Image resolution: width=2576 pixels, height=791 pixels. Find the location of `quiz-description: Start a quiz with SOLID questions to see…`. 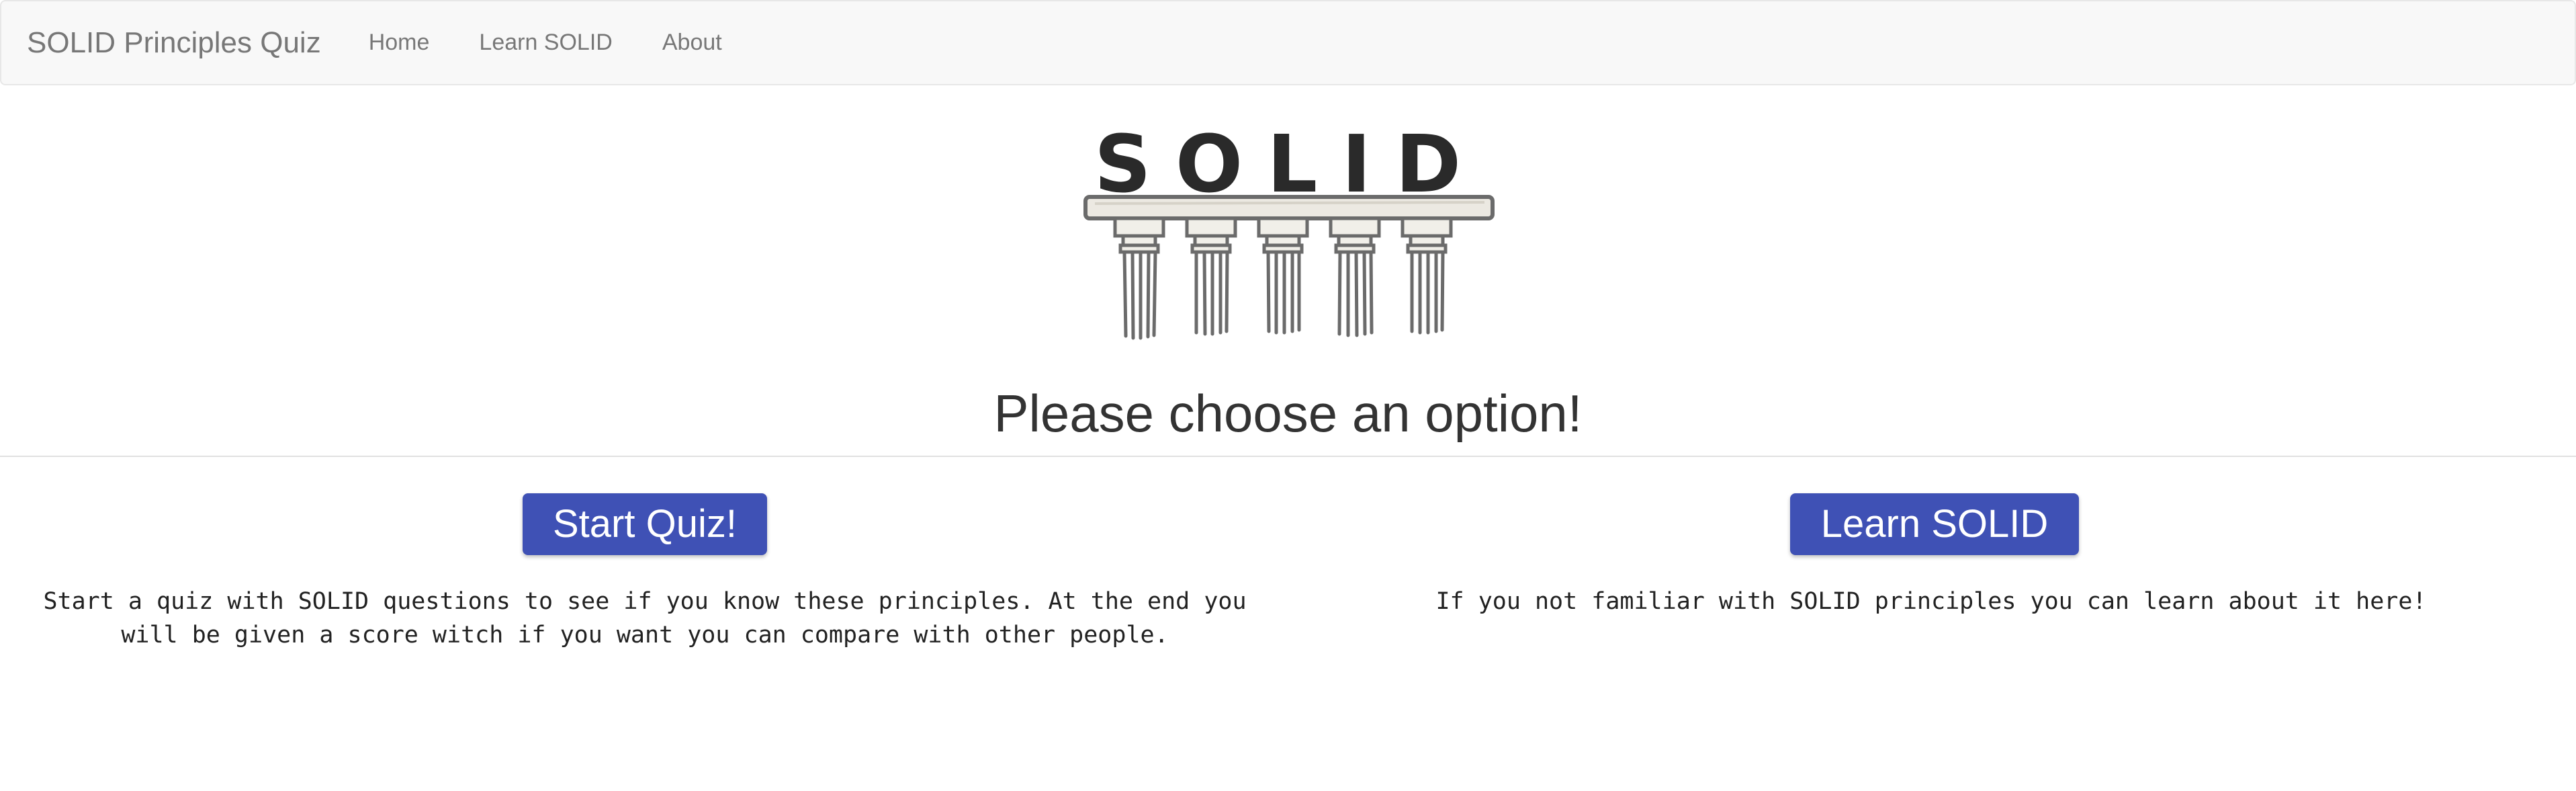

quiz-description: Start a quiz with SOLID questions to see… is located at coordinates (645, 619).